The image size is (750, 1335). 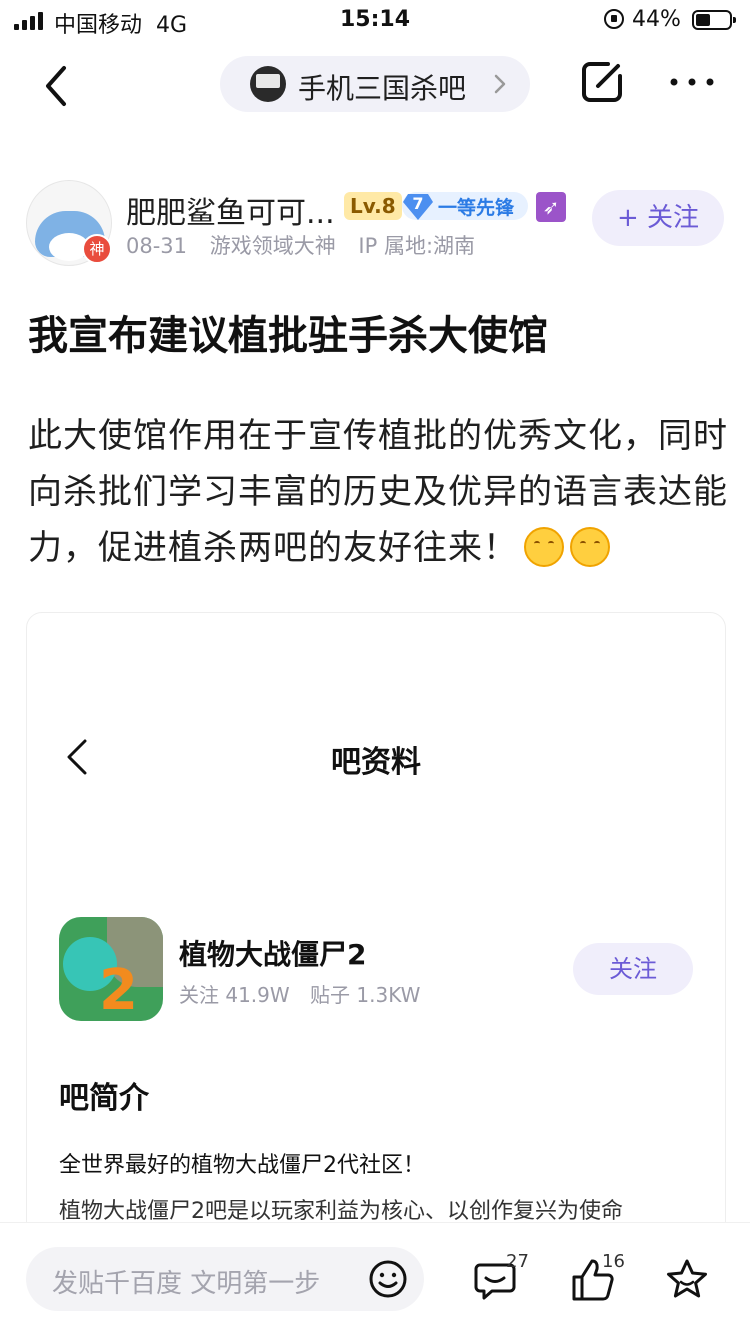 I want to click on more-icon, so click(x=692, y=82).